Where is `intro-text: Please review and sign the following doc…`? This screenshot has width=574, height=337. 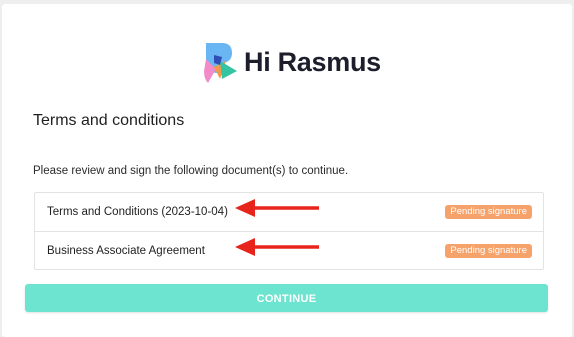
intro-text: Please review and sign the following doc… is located at coordinates (191, 171).